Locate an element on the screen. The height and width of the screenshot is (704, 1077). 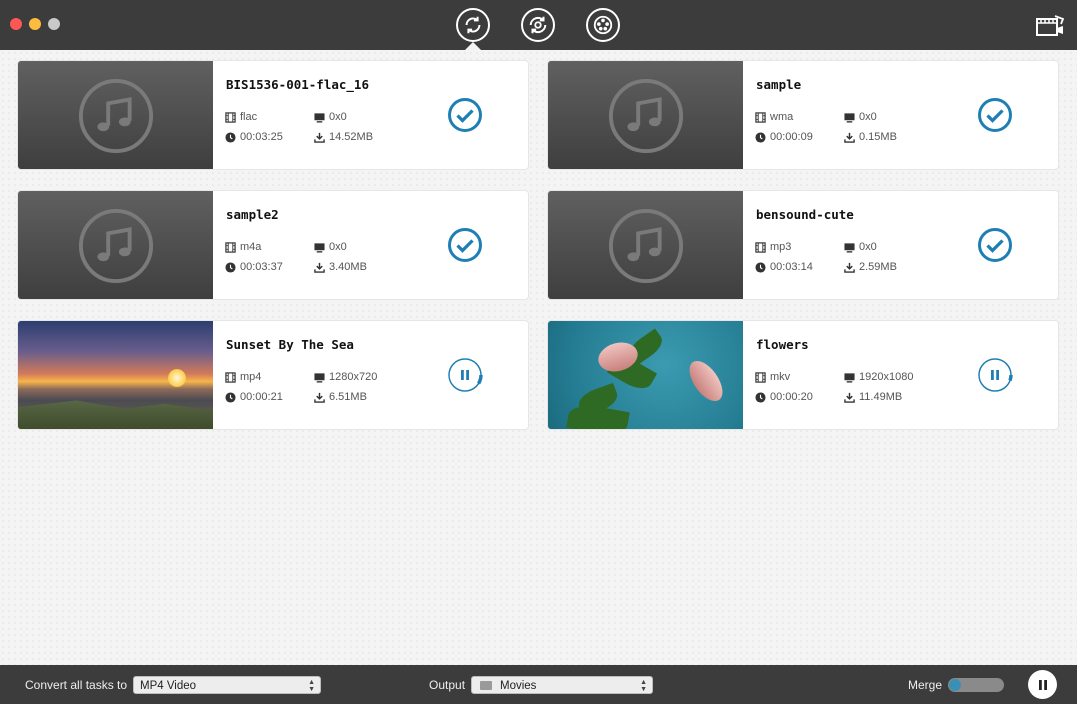
petal-shape is located at coordinates (706, 381).